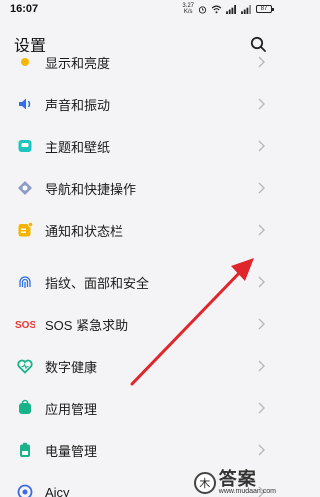 Image resolution: width=320 pixels, height=497 pixels. Describe the element at coordinates (71, 367) in the screenshot. I see `settings-item-label: 数字健康` at that location.